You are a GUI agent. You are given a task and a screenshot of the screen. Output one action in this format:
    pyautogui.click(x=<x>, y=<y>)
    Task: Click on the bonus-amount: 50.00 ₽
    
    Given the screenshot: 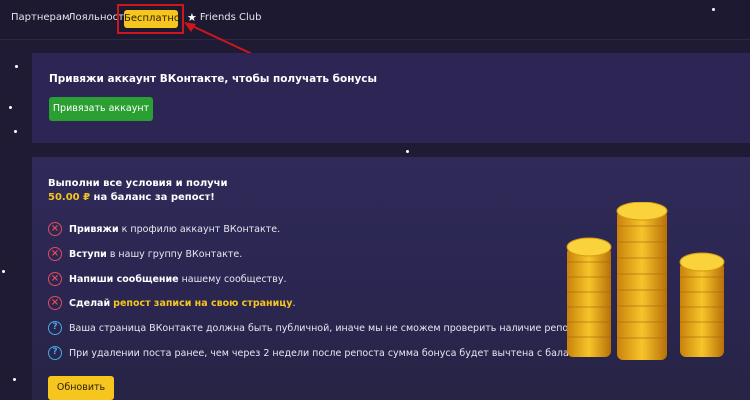 What is the action you would take?
    pyautogui.click(x=69, y=197)
    